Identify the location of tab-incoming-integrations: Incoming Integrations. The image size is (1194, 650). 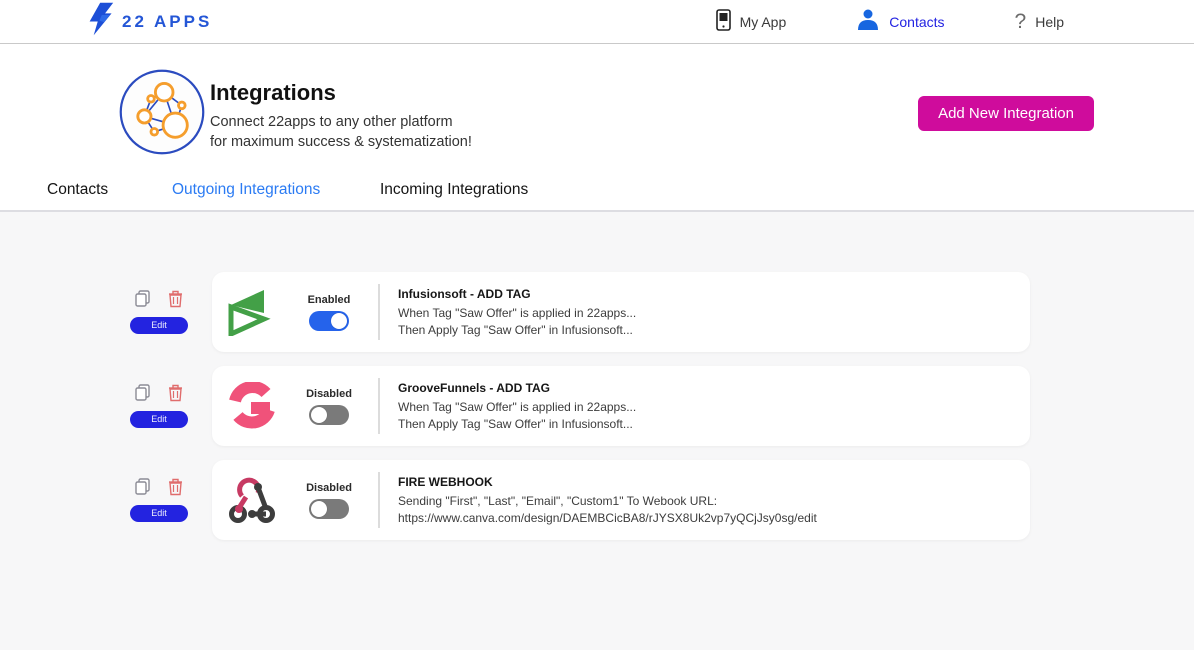
(454, 190).